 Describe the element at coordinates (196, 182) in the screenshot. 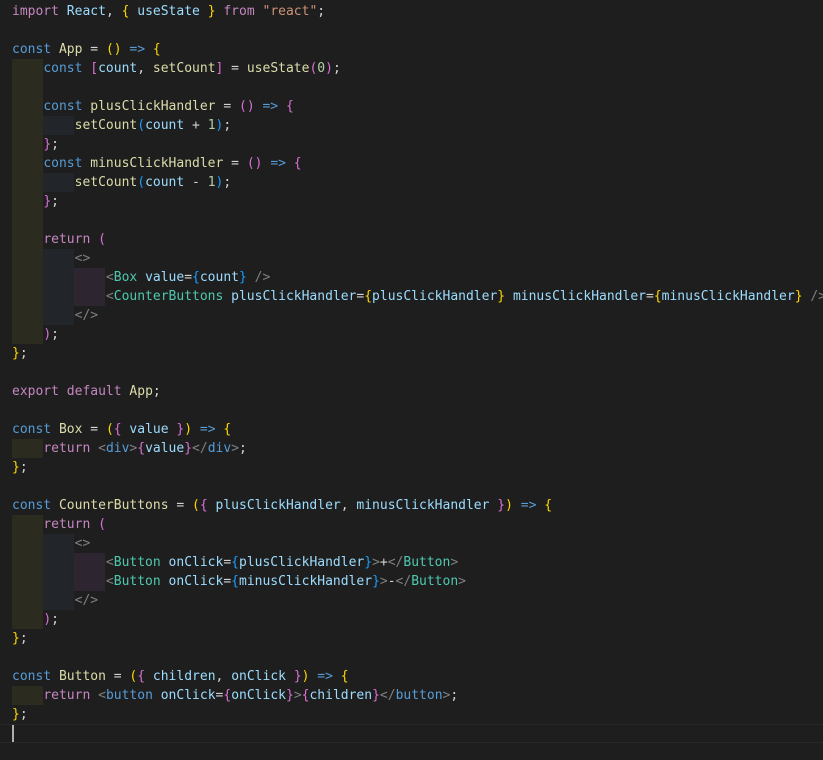

I see `code-token: -` at that location.